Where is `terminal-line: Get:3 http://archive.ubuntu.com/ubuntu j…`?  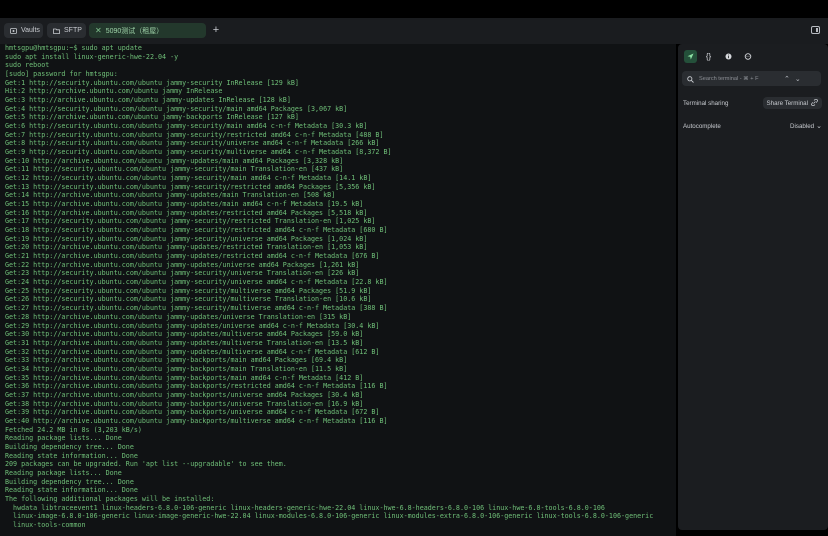
terminal-line: Get:3 http://archive.ubuntu.com/ubuntu j… is located at coordinates (148, 100).